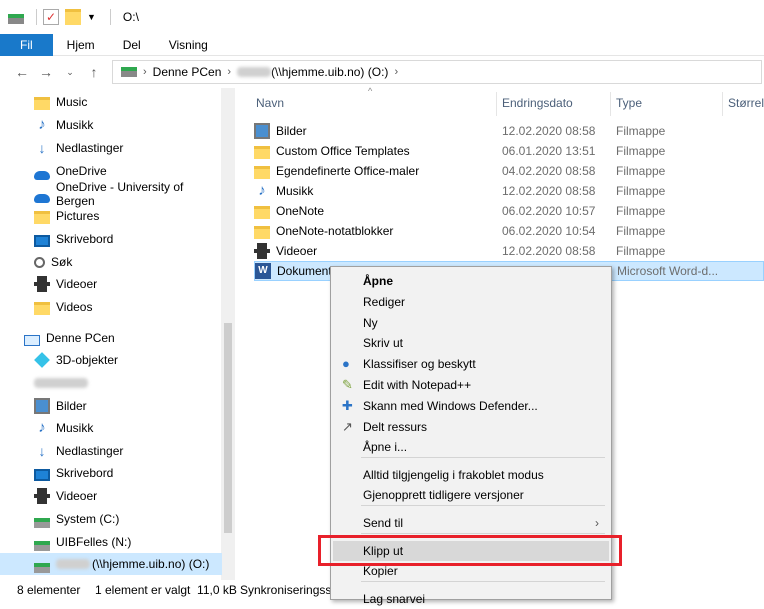 This screenshot has width=764, height=609. What do you see at coordinates (549, 171) in the screenshot?
I see `file-date: 04.02.2020 08:58` at bounding box center [549, 171].